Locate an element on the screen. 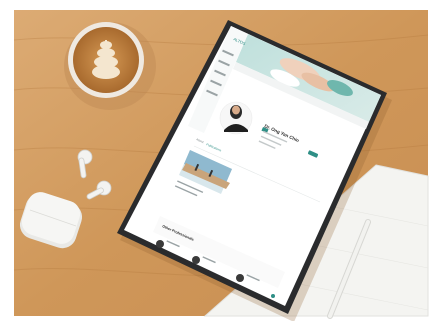 The width and height of the screenshot is (436, 321). floating-action-button is located at coordinates (273, 296).